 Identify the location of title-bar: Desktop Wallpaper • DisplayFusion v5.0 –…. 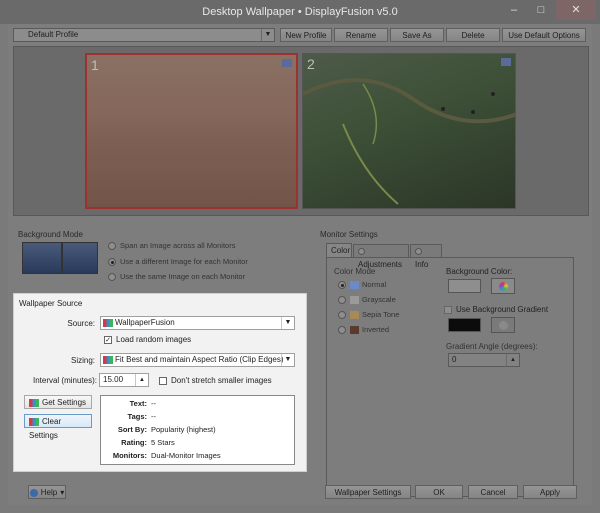
(300, 12).